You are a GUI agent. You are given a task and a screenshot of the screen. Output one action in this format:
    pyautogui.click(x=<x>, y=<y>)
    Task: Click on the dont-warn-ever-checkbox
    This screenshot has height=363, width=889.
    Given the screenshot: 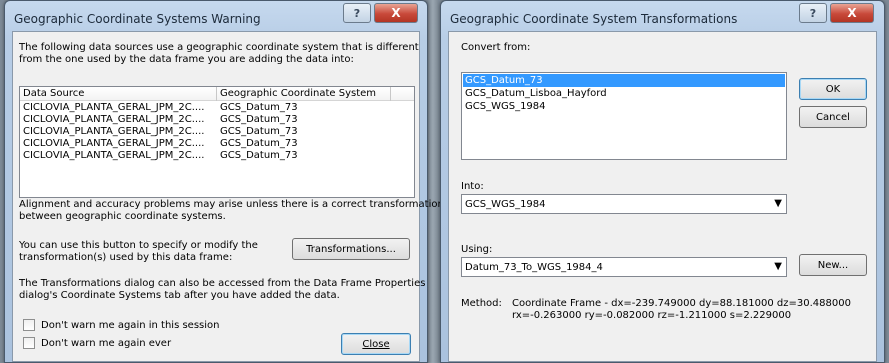 What is the action you would take?
    pyautogui.click(x=29, y=343)
    